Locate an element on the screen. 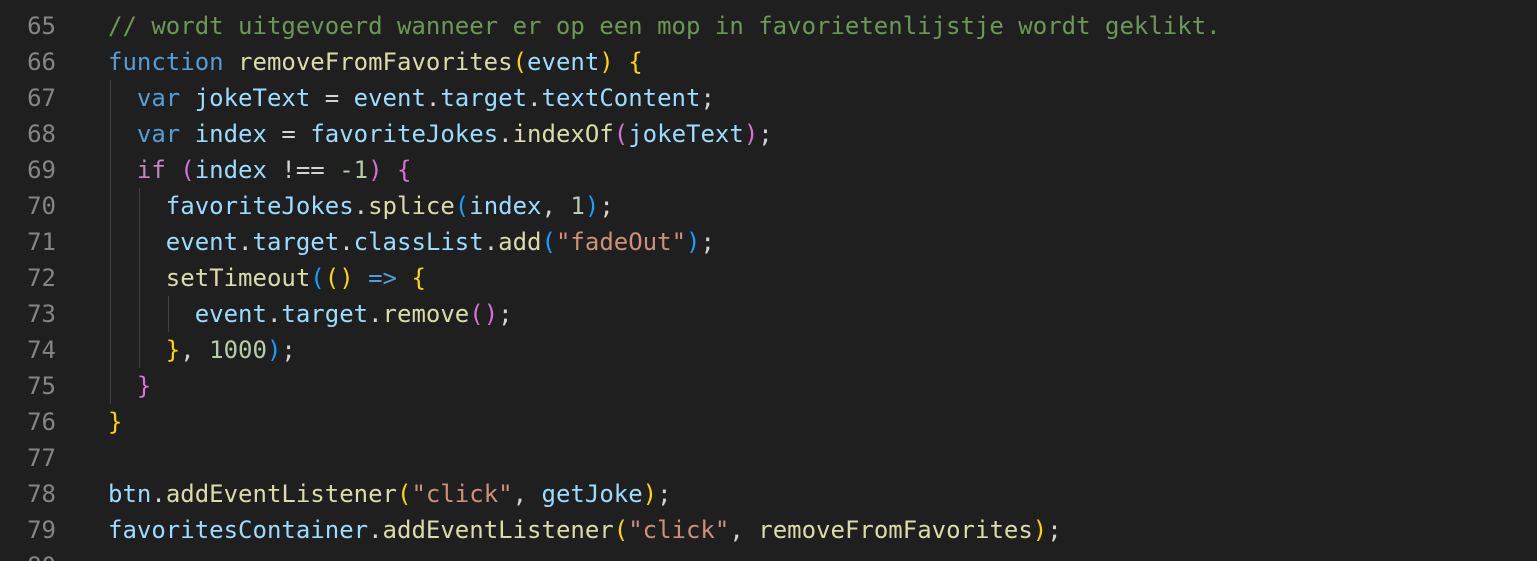  code-text: event.target.classList.add("fadeOut"); is located at coordinates (440, 242).